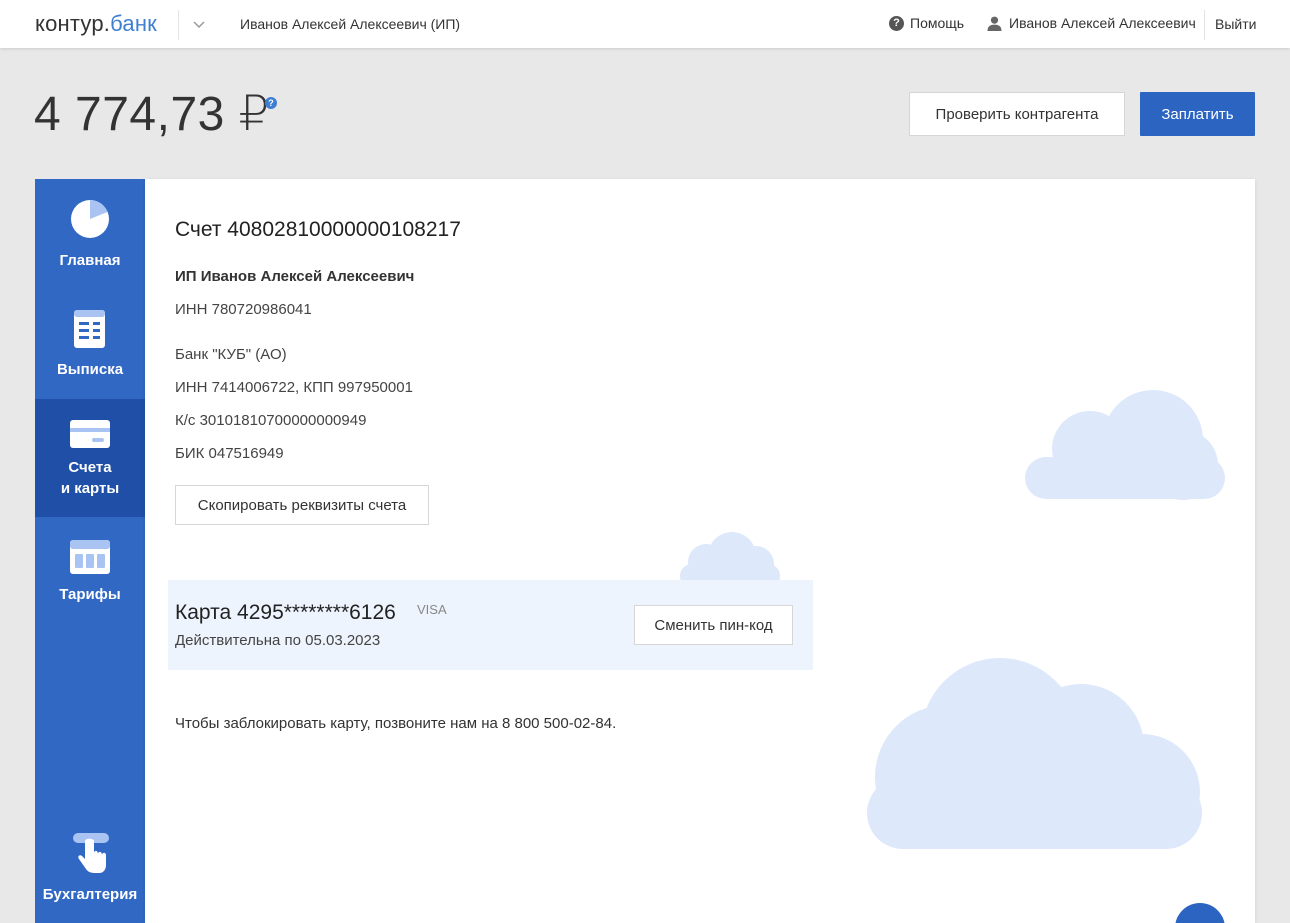 This screenshot has width=1290, height=923. What do you see at coordinates (278, 640) in the screenshot?
I see `card-validity: Действительна по 05.03.2023` at bounding box center [278, 640].